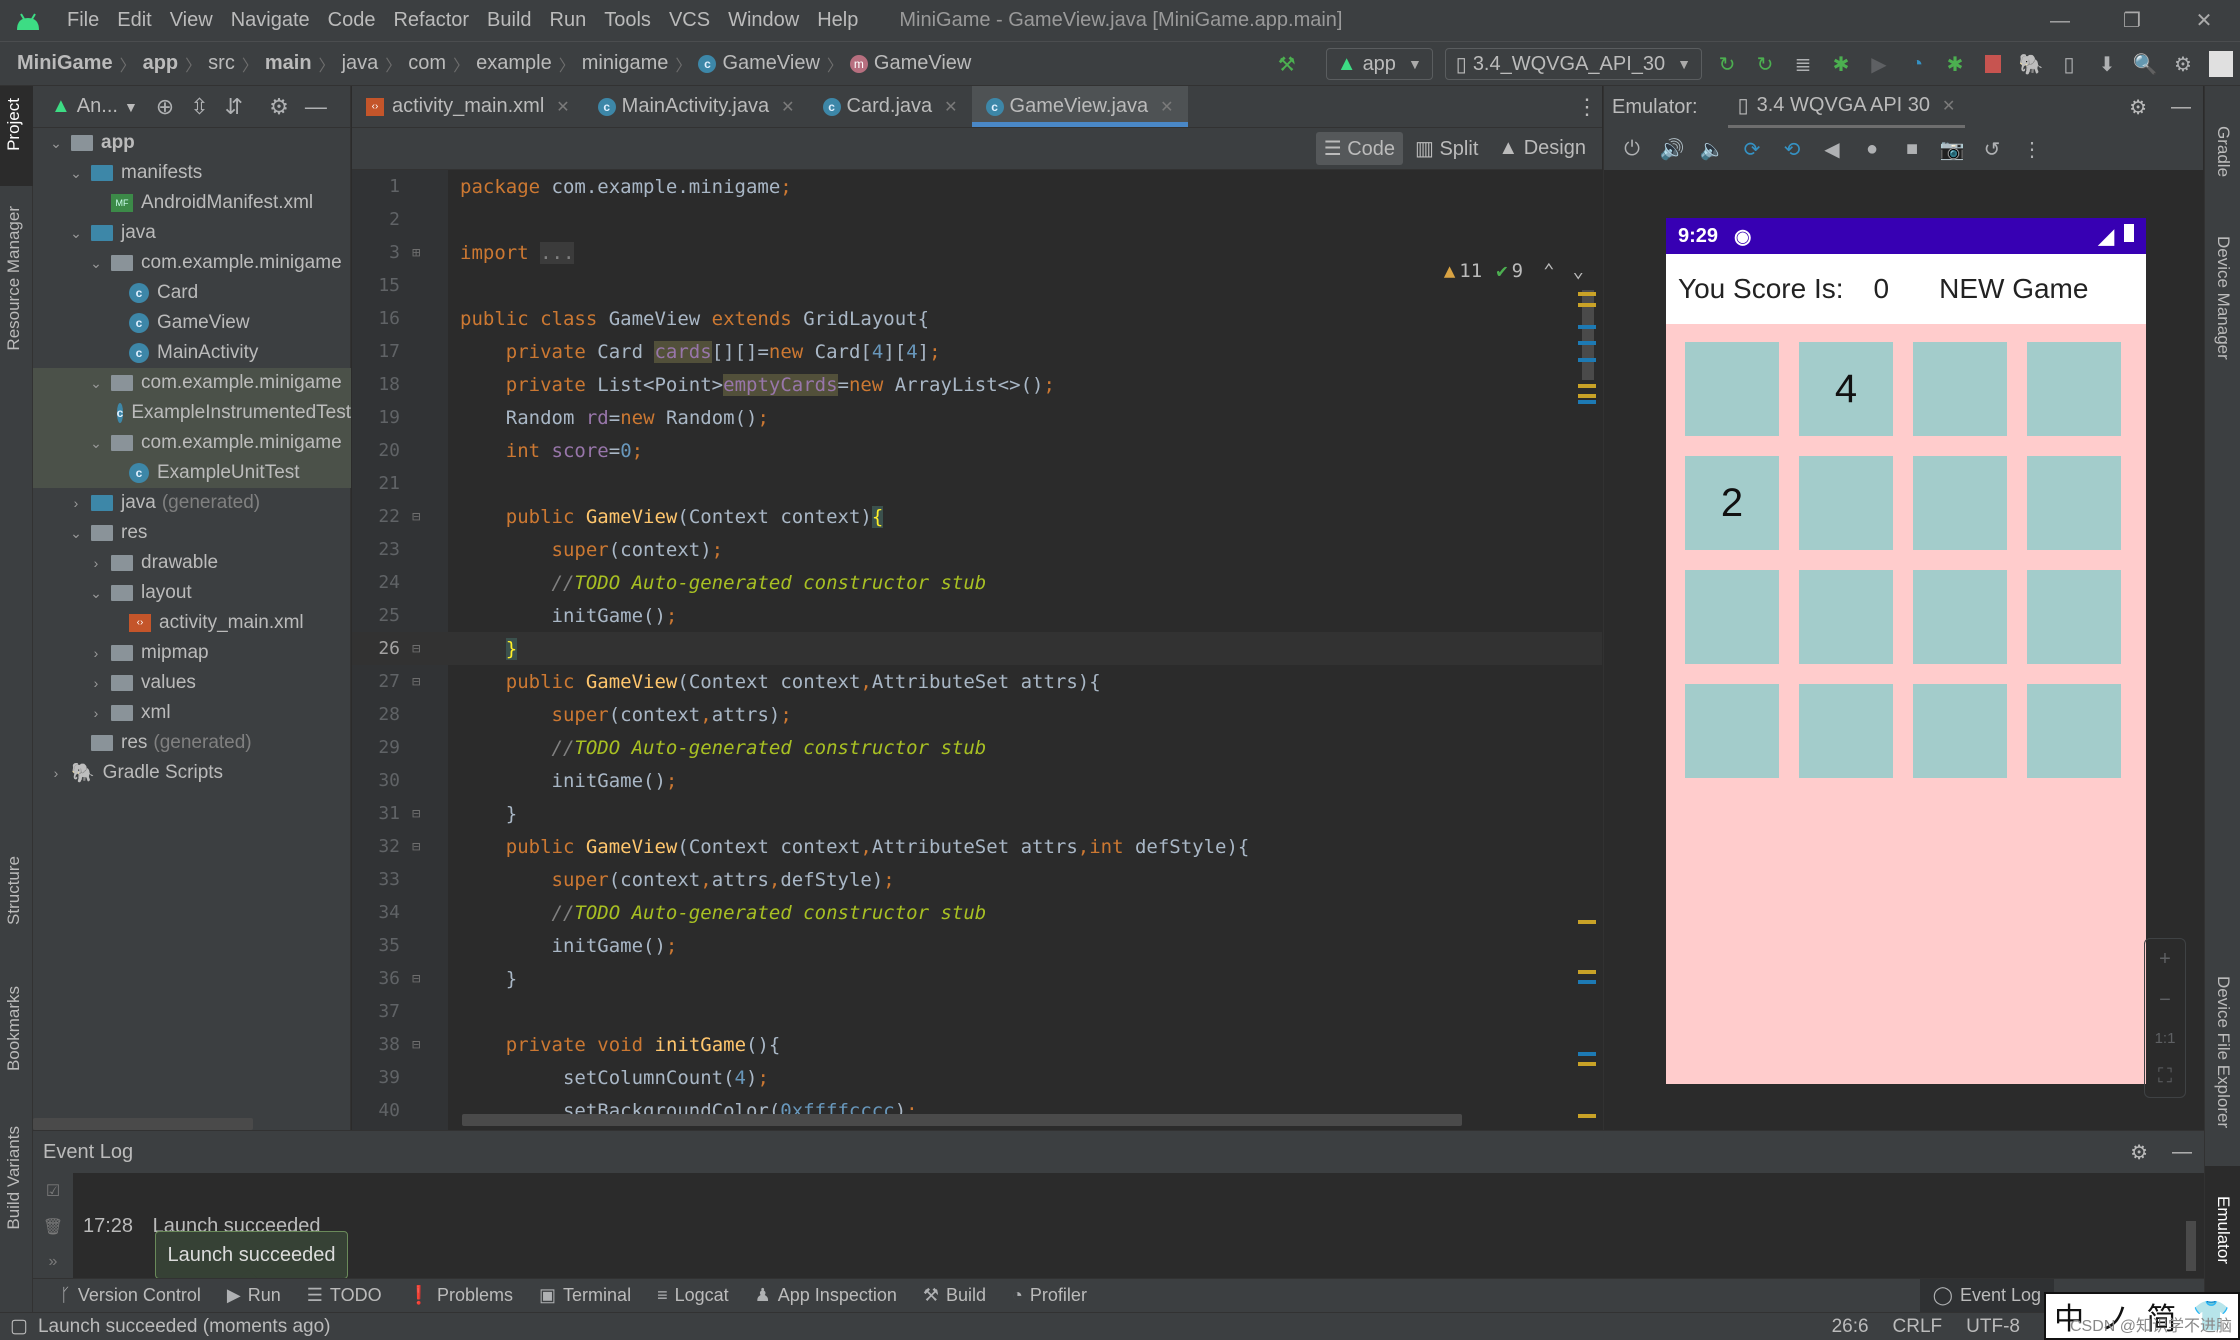 Image resolution: width=2240 pixels, height=1340 pixels. Describe the element at coordinates (1712, 149) in the screenshot. I see `volume-down-icon: 🔈` at that location.